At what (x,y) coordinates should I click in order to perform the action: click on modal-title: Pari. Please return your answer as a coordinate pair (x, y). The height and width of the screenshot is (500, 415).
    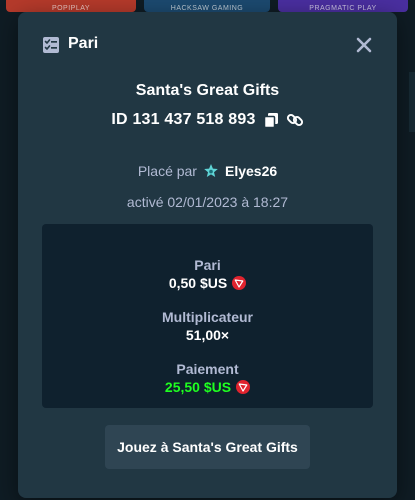
    Looking at the image, I should click on (83, 43).